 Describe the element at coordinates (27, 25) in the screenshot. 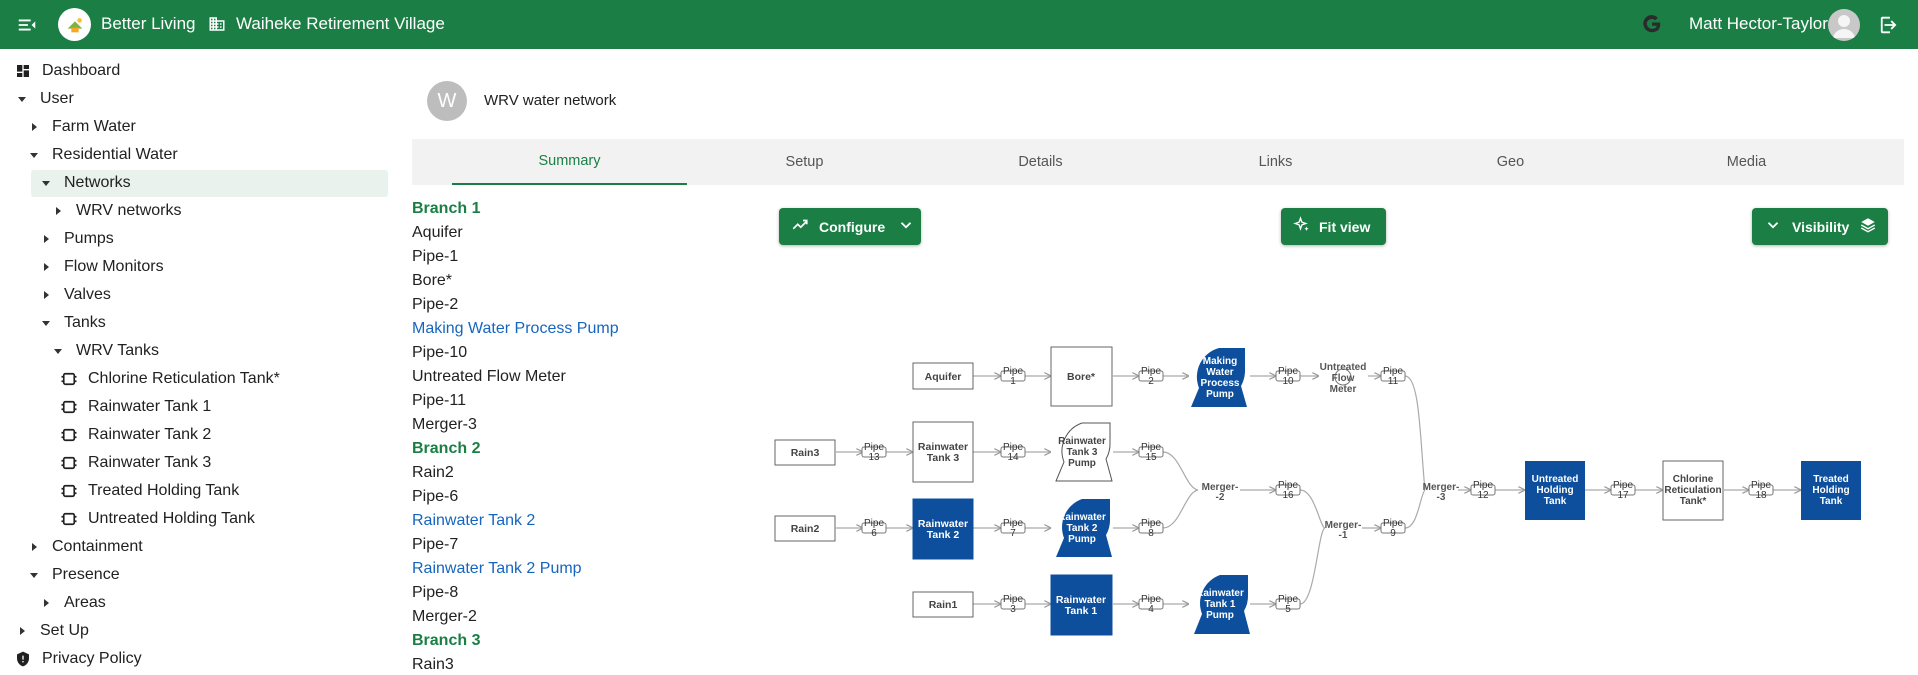

I see `menu-collapse-icon` at that location.